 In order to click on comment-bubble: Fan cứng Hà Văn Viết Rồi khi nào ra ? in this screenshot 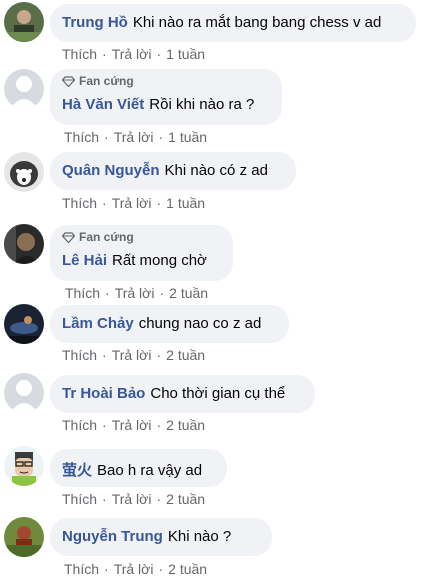, I will do `click(166, 97)`.